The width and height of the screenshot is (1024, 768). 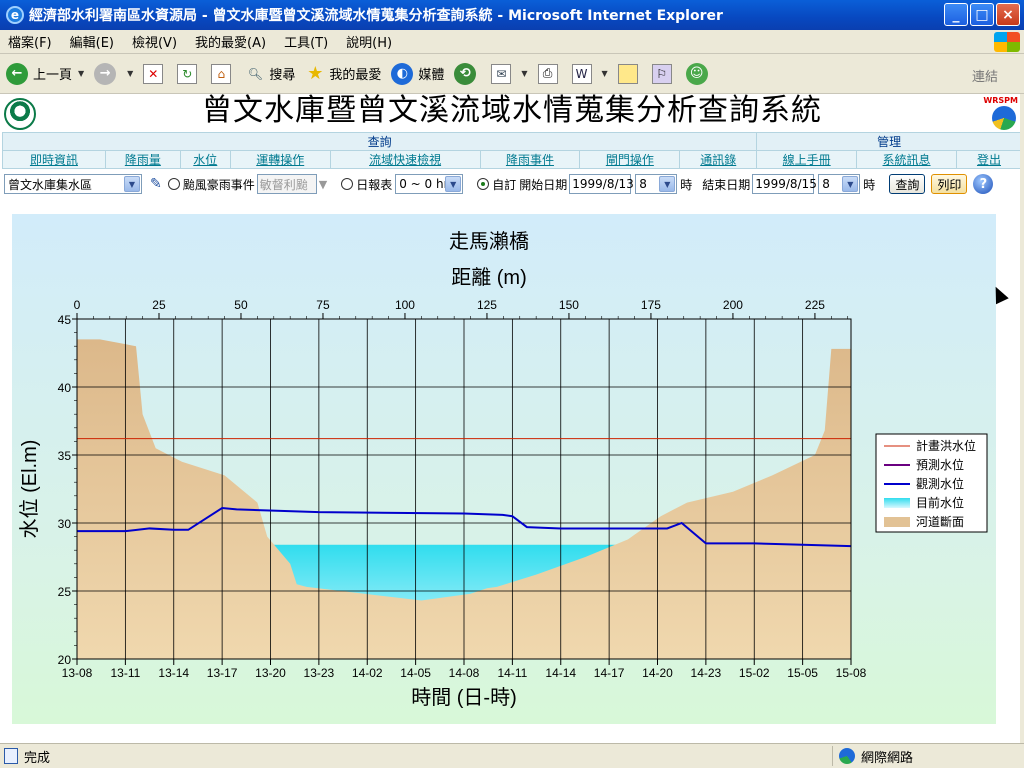 I want to click on research-button: ⚐, so click(x=663, y=73).